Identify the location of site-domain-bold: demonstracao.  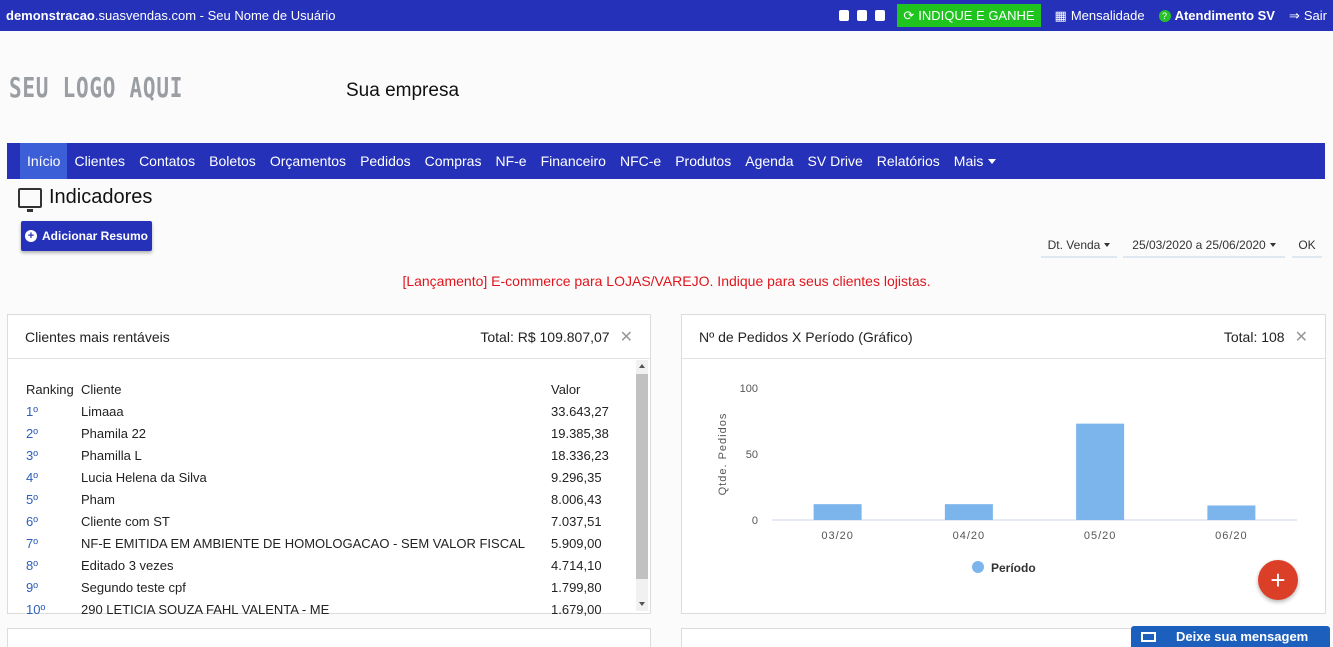
(50, 15).